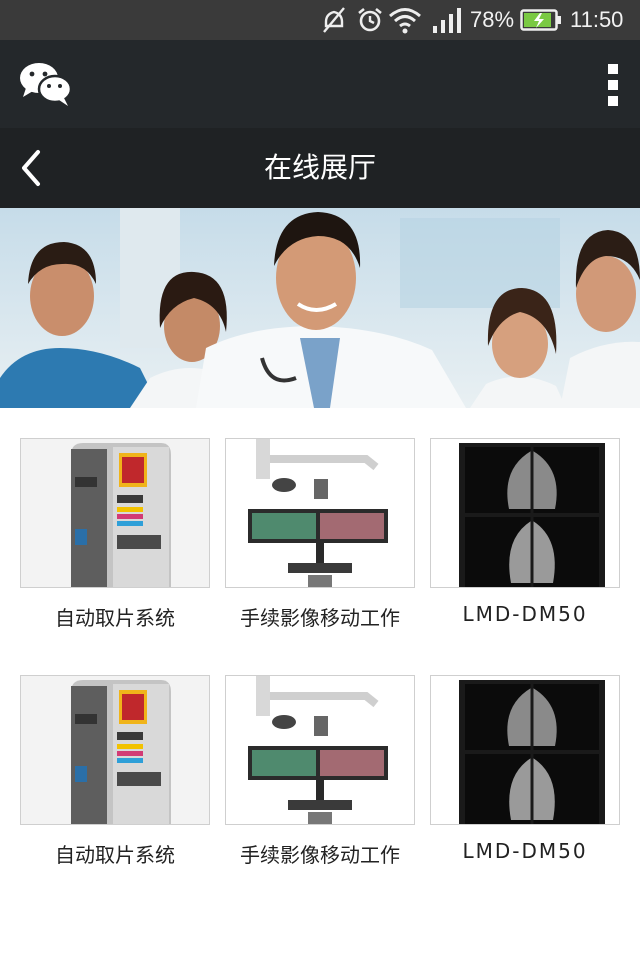 The height and width of the screenshot is (960, 640). I want to click on nav-bar: 在线展厅, so click(320, 168).